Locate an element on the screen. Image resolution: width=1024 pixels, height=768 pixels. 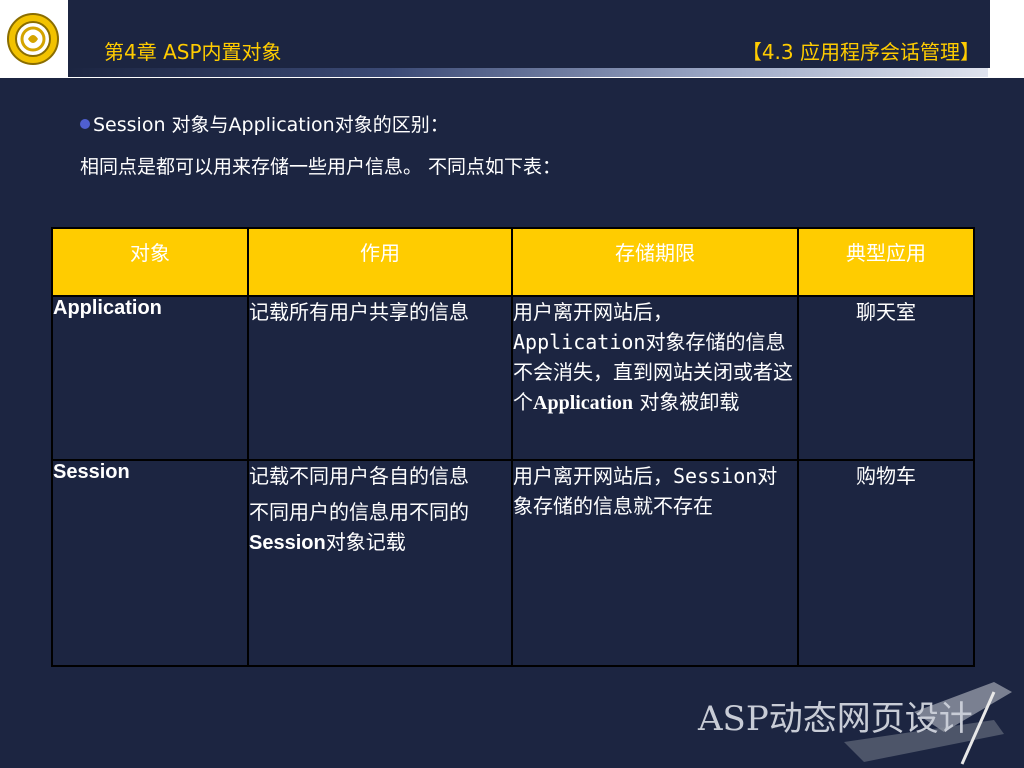
logo-emblem-icon is located at coordinates (33, 39).